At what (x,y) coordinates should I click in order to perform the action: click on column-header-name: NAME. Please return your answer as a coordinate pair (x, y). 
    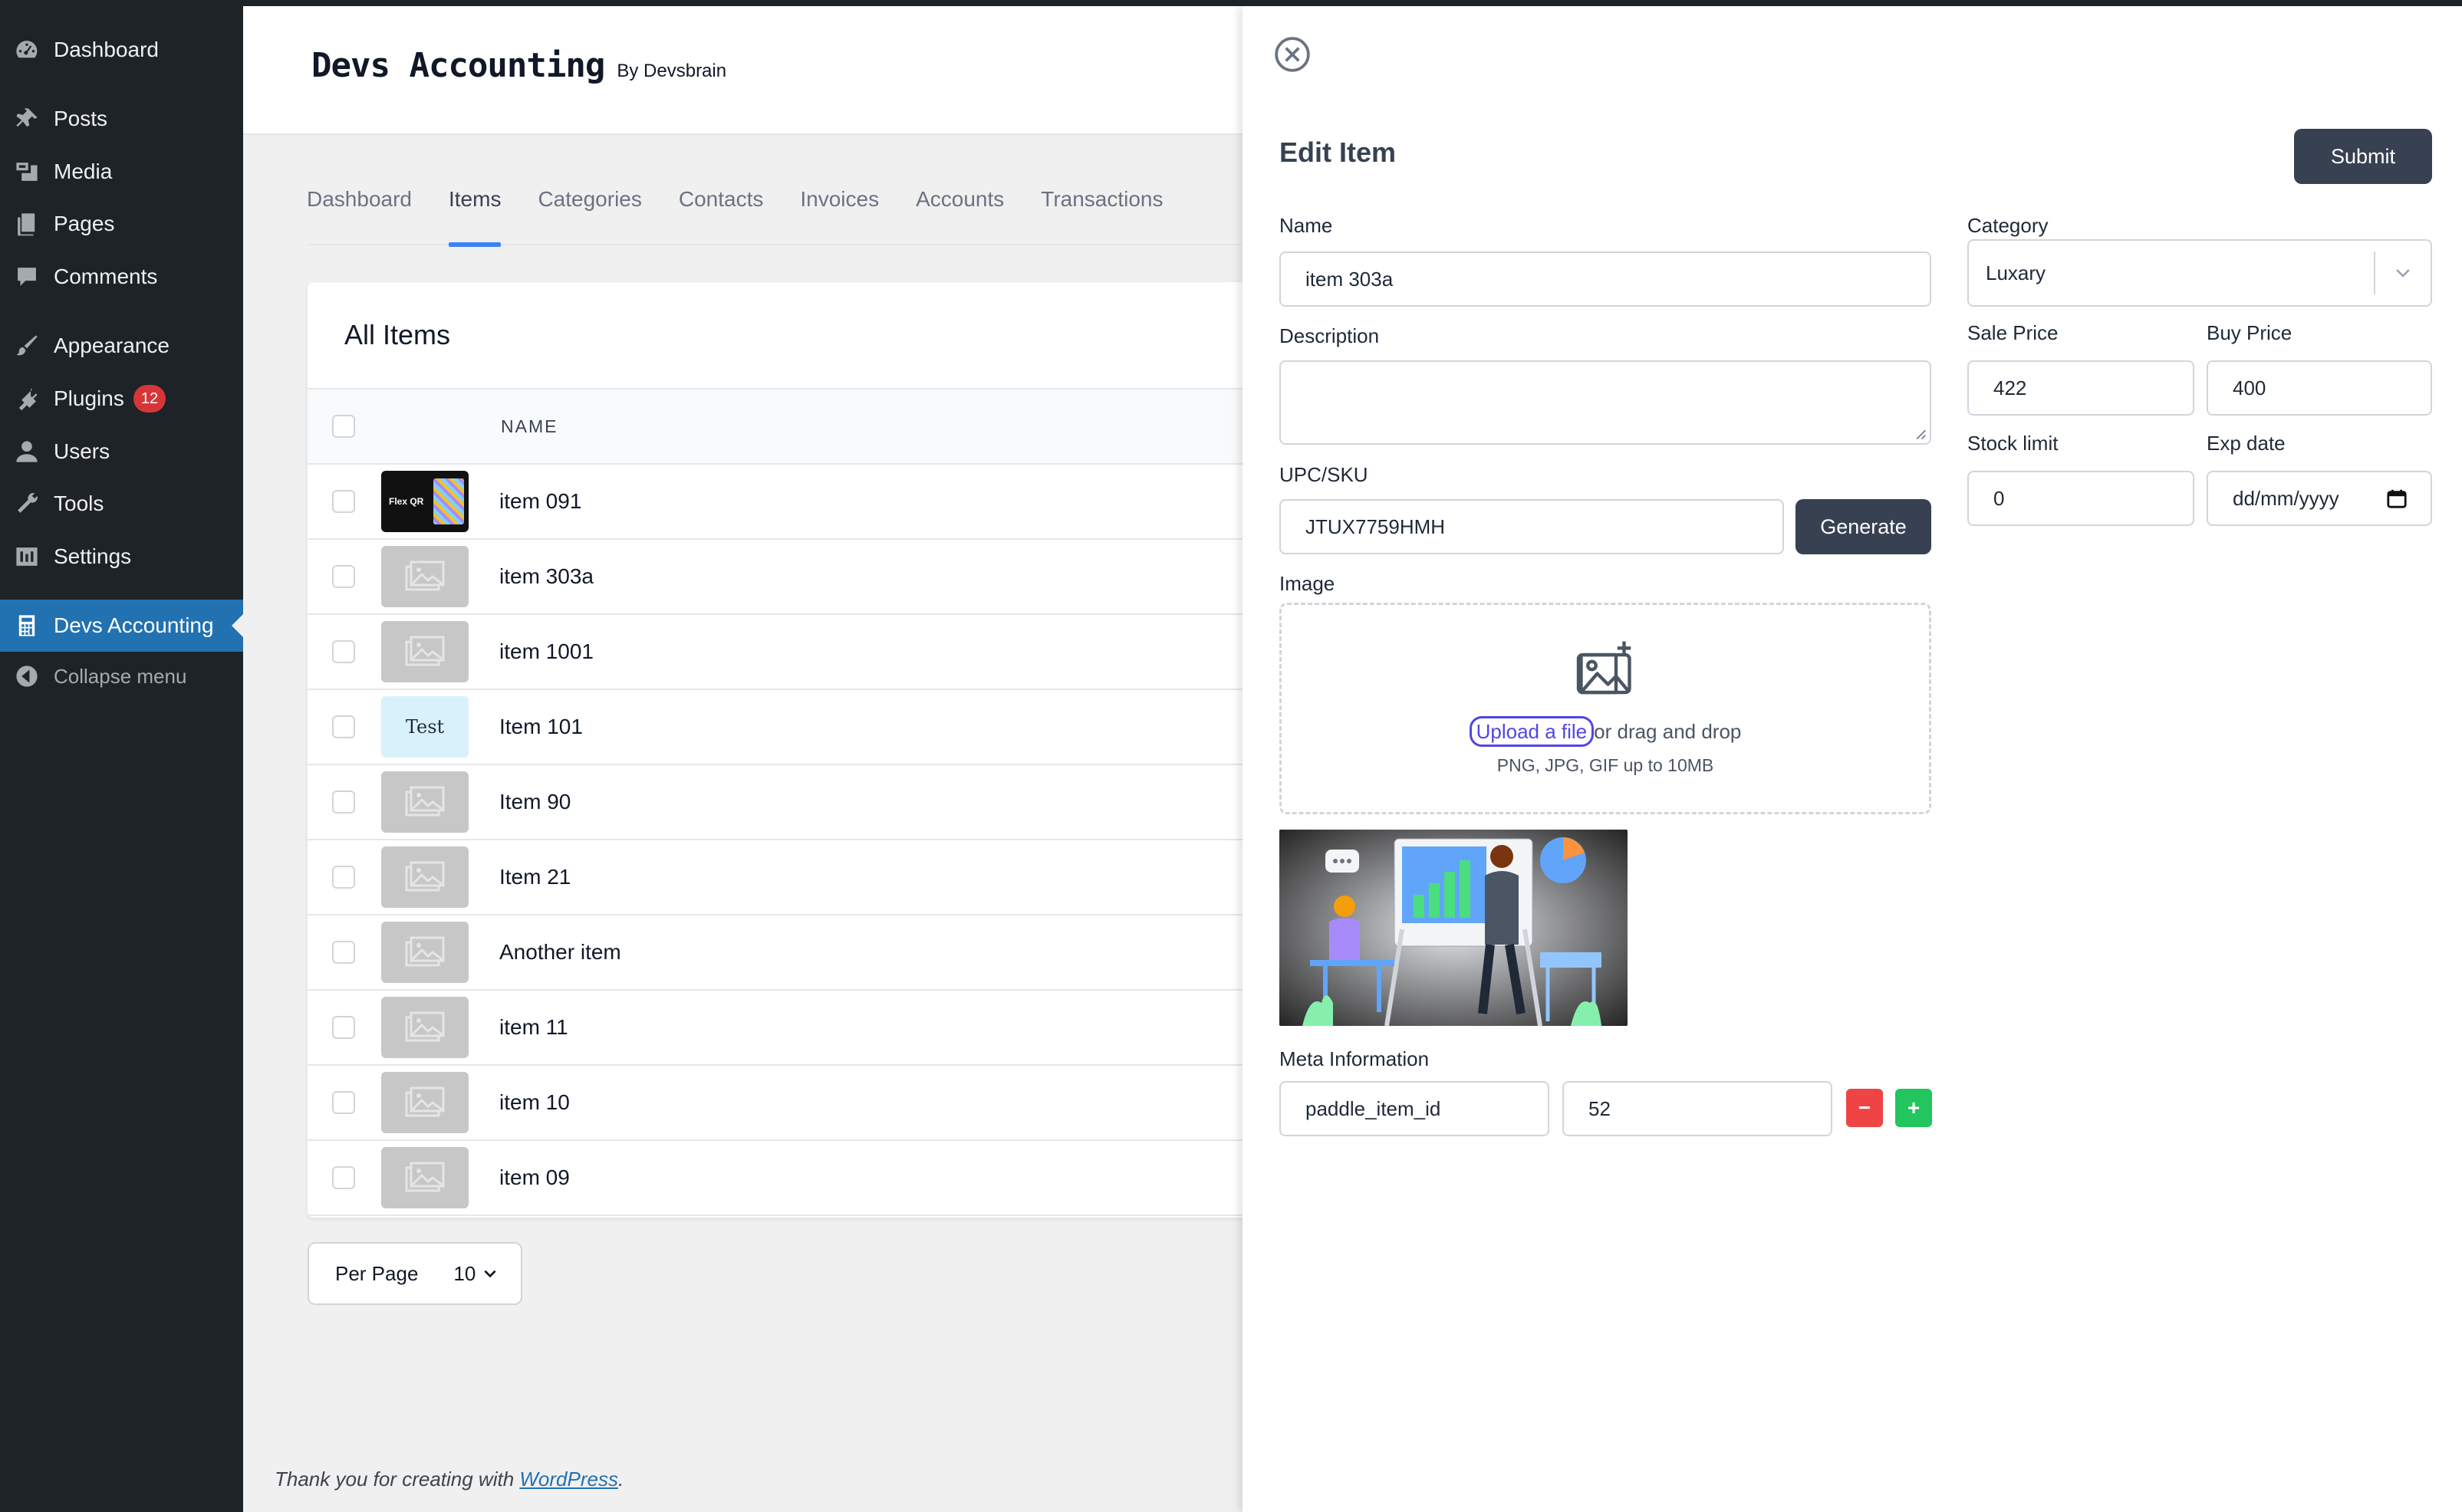
    Looking at the image, I should click on (529, 426).